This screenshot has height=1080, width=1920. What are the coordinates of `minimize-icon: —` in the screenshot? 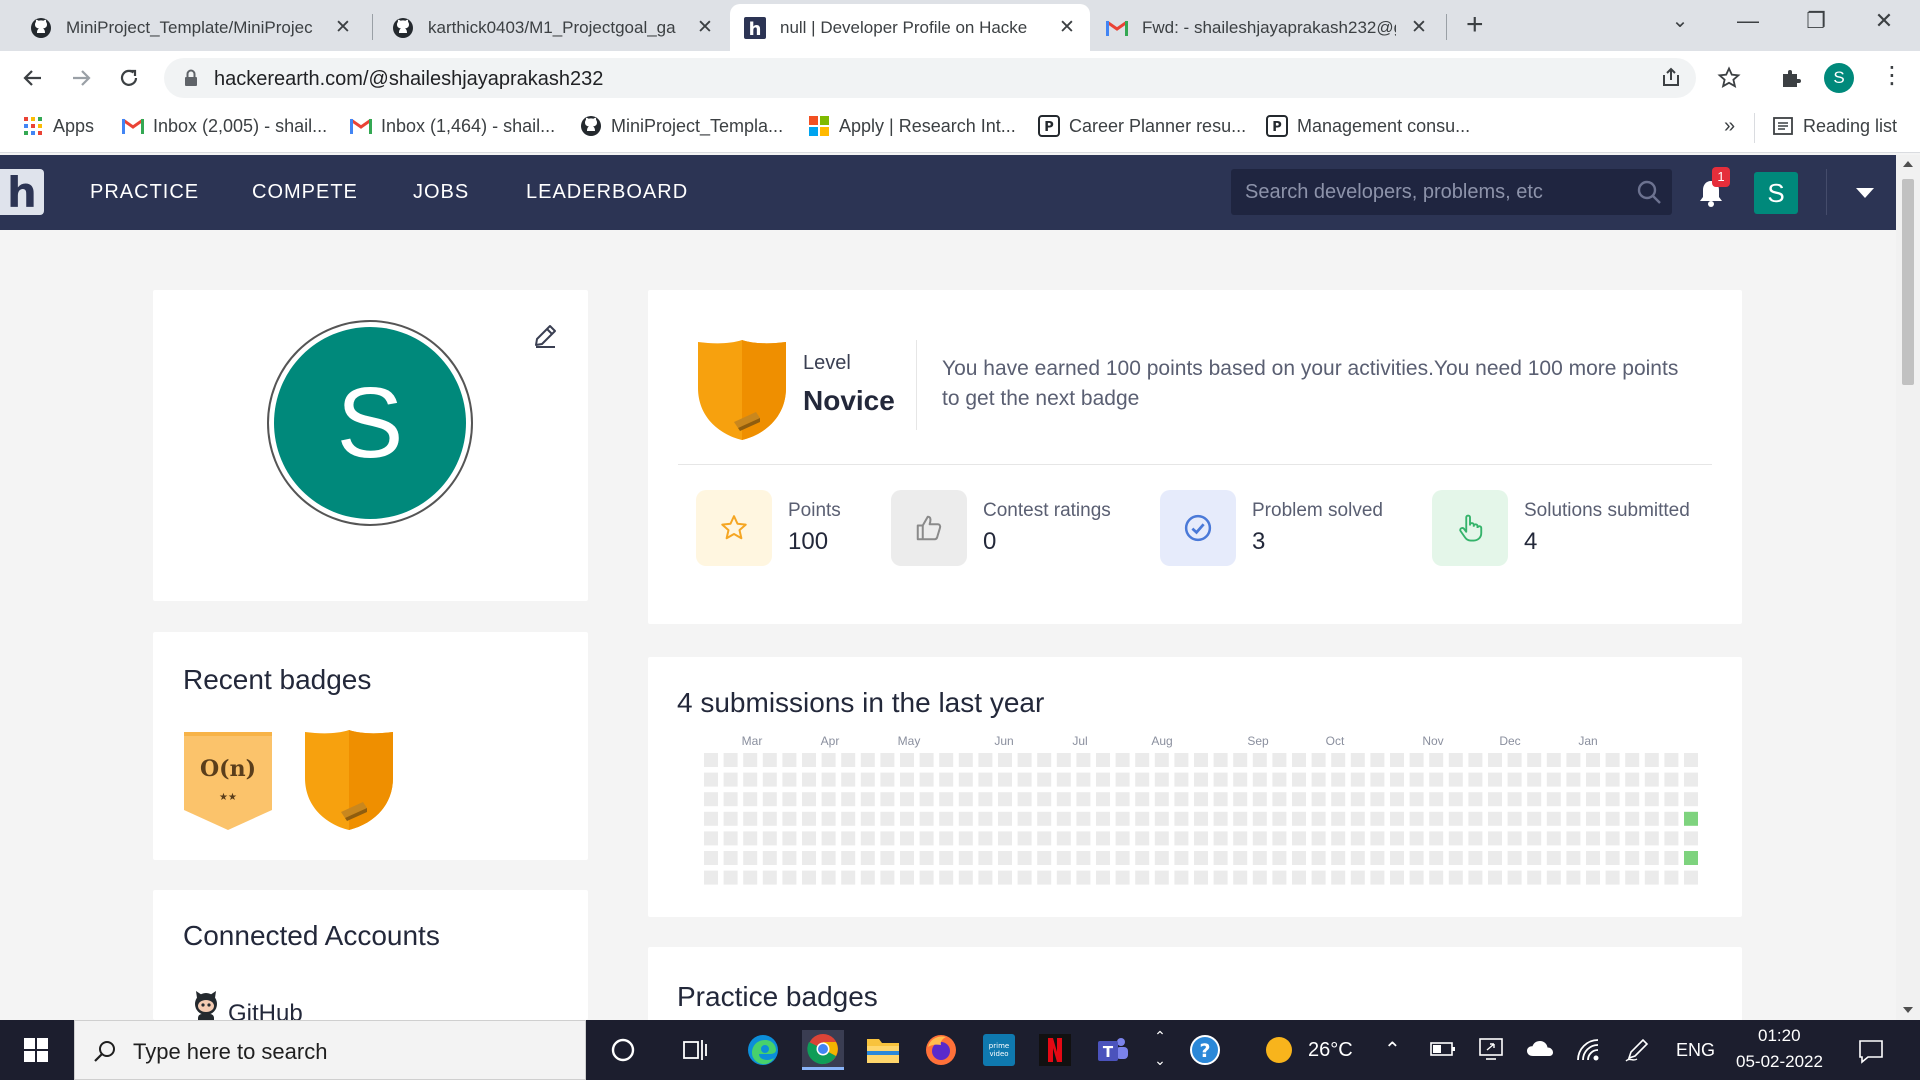 It's located at (1748, 21).